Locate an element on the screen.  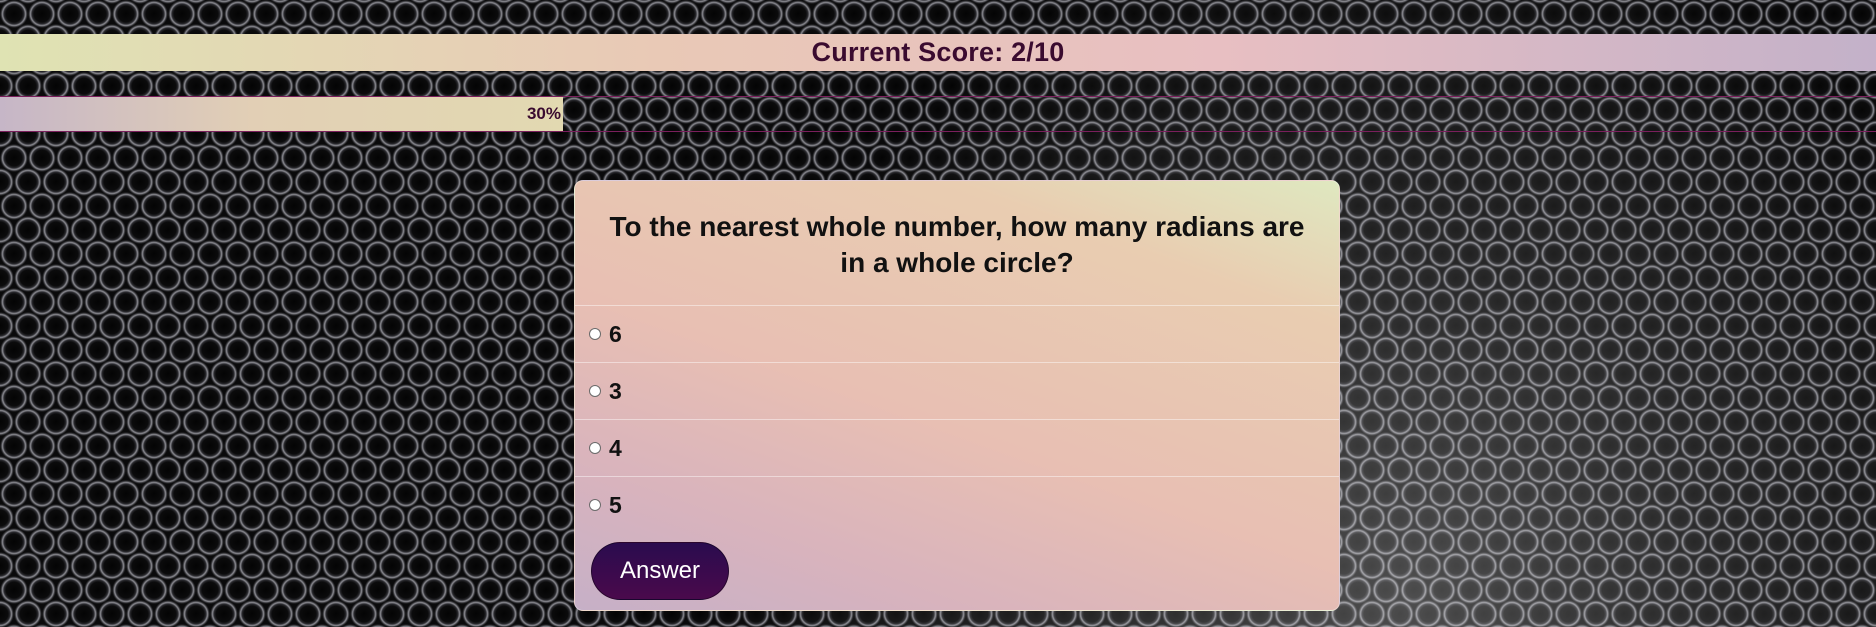
score-banner: Current Score: 2/10 is located at coordinates (938, 52).